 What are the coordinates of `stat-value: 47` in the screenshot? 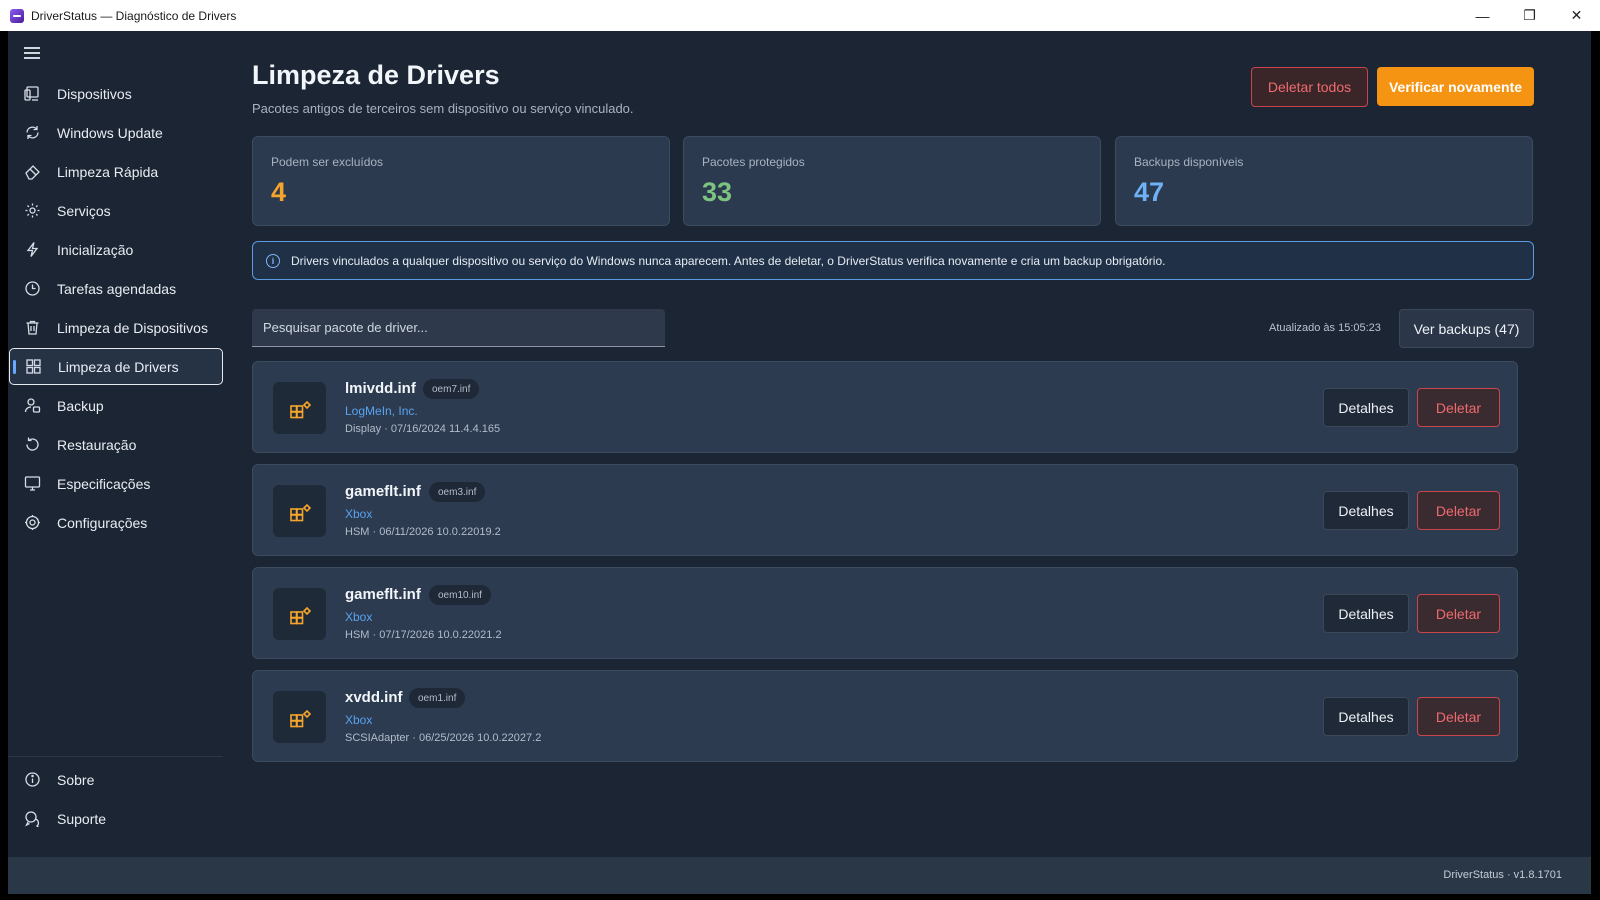 It's located at (1149, 192).